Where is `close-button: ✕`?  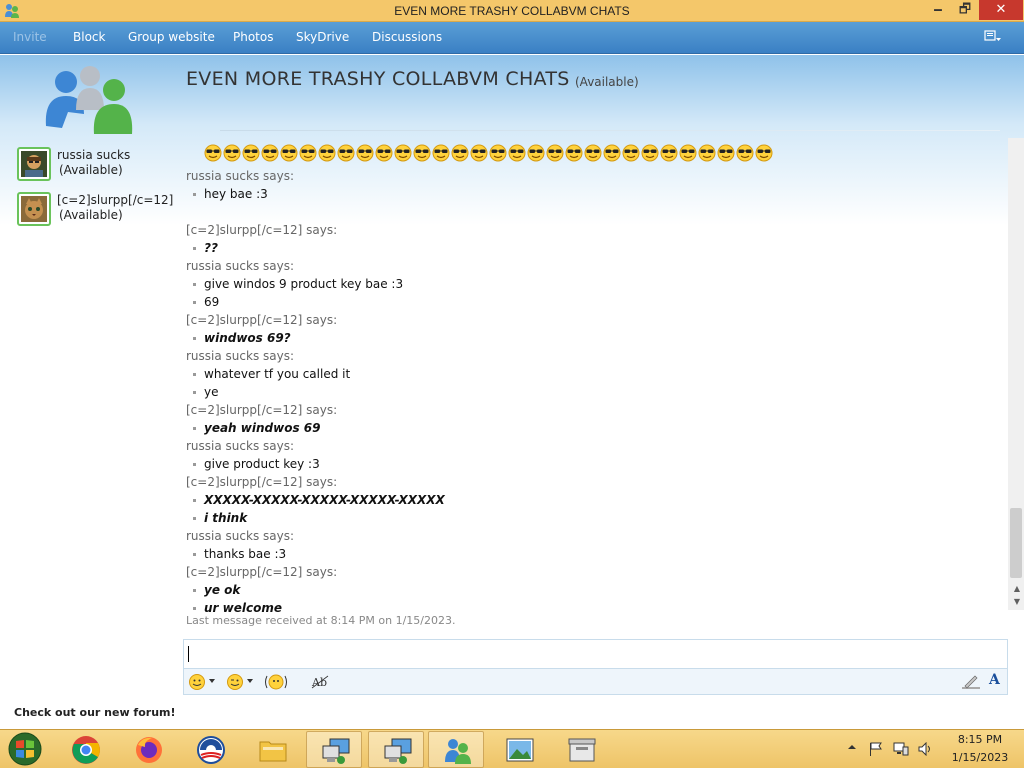 close-button: ✕ is located at coordinates (1001, 10).